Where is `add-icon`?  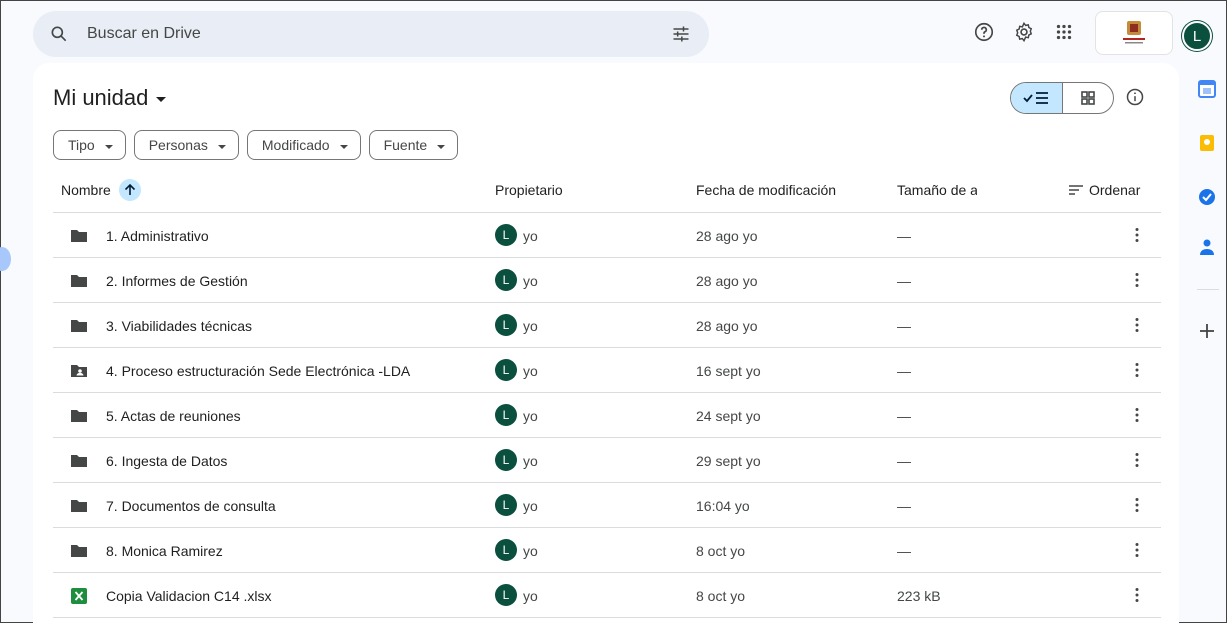
add-icon is located at coordinates (1207, 331).